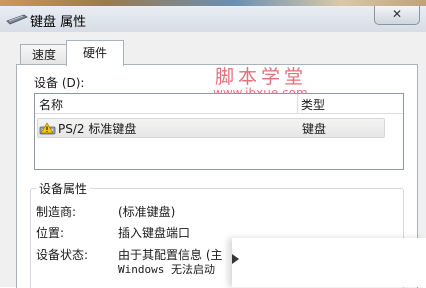  I want to click on cursor-icon, so click(236, 259).